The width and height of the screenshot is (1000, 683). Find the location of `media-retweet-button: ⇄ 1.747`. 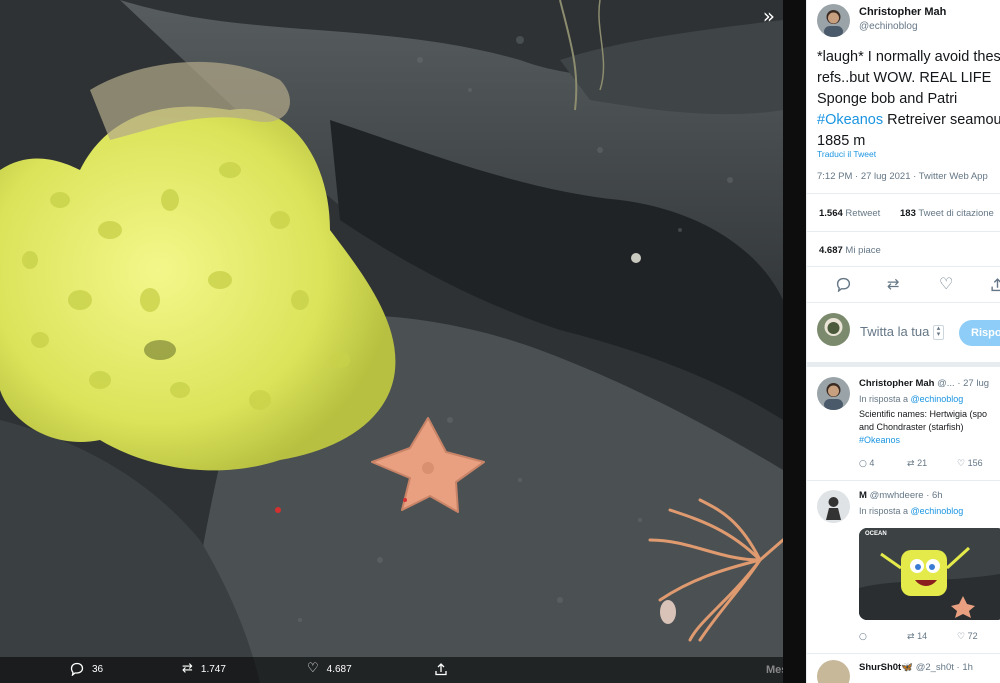

media-retweet-button: ⇄ 1.747 is located at coordinates (204, 669).